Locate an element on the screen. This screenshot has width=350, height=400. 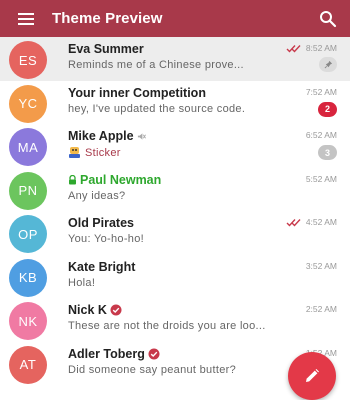
chat-time-text: 2:52 AM is located at coordinates (321, 309).